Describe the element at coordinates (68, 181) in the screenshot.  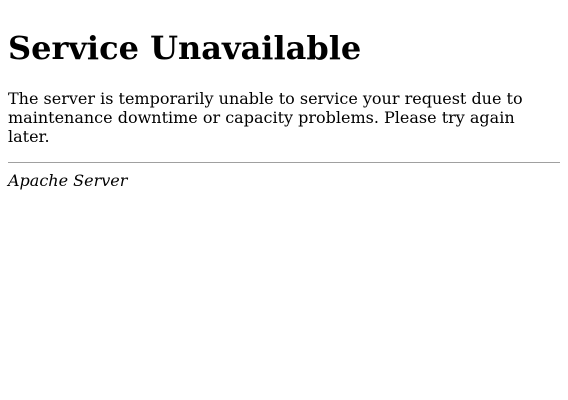
I see `server-signature: Apache Server` at that location.